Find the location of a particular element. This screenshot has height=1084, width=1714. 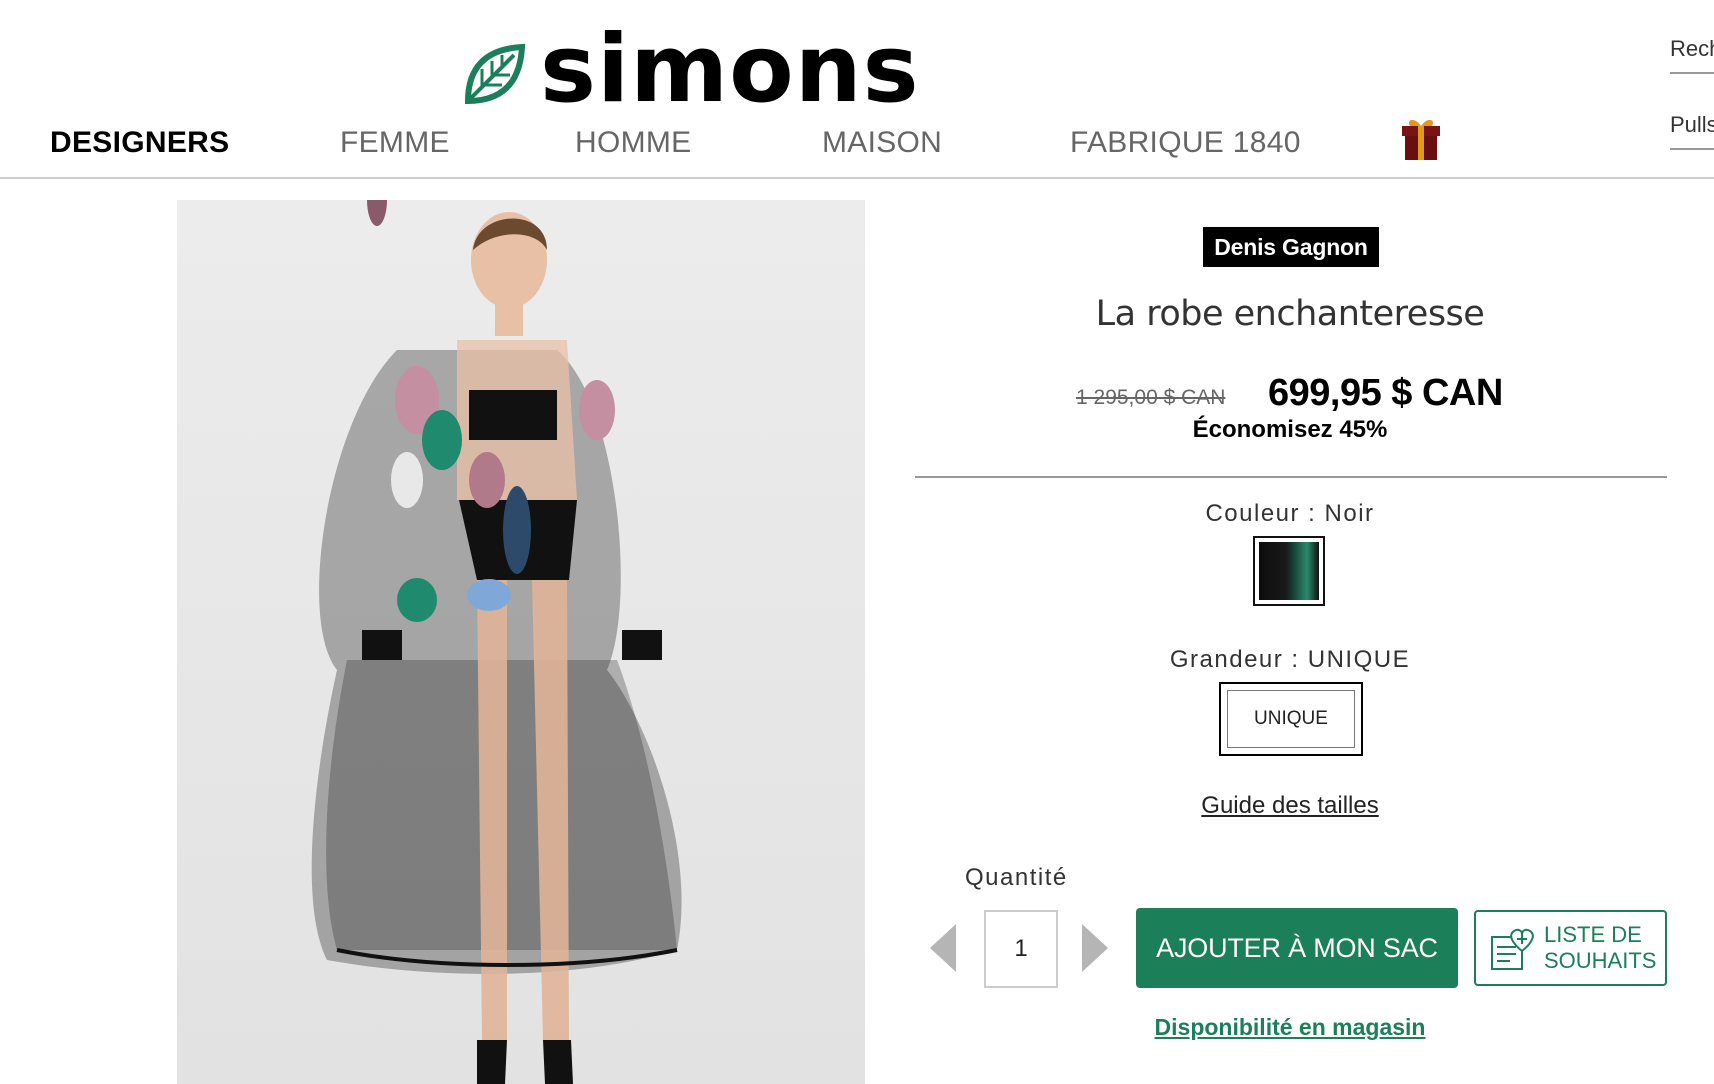

leaf-logo-icon is located at coordinates (495, 74).